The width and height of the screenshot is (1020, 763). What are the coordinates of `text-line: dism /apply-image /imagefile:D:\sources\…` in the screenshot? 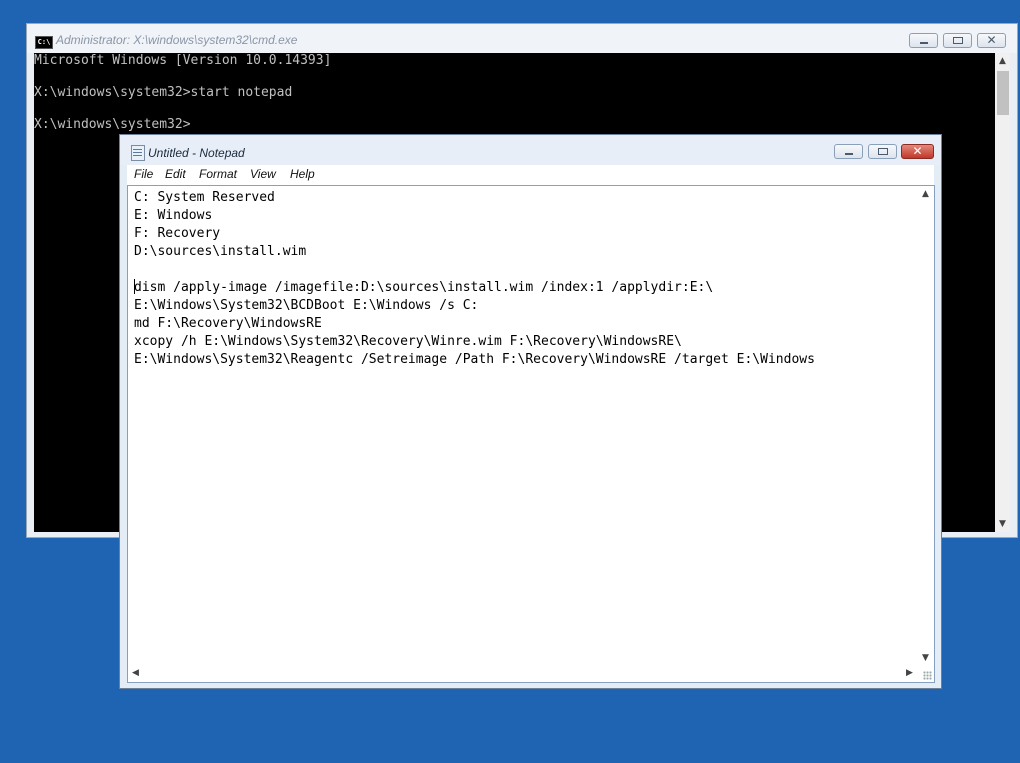 It's located at (424, 287).